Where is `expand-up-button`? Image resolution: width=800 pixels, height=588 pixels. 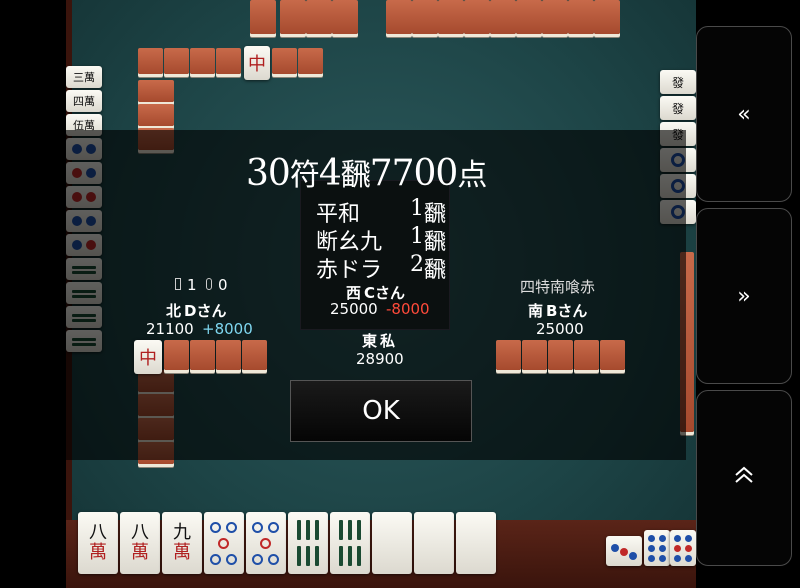
expand-up-button is located at coordinates (744, 478).